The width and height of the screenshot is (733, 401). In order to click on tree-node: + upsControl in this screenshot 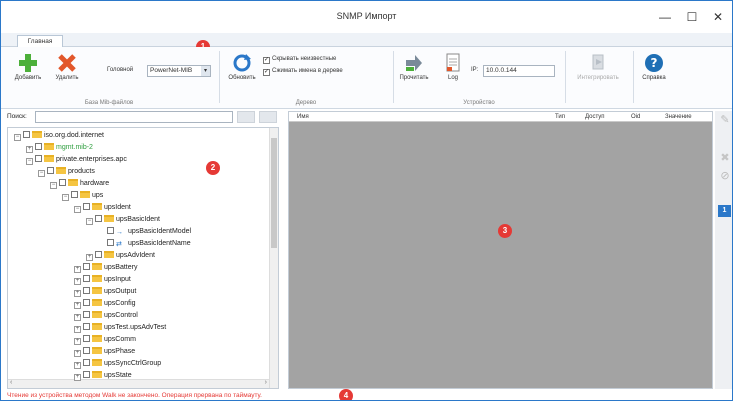, I will do `click(106, 315)`.